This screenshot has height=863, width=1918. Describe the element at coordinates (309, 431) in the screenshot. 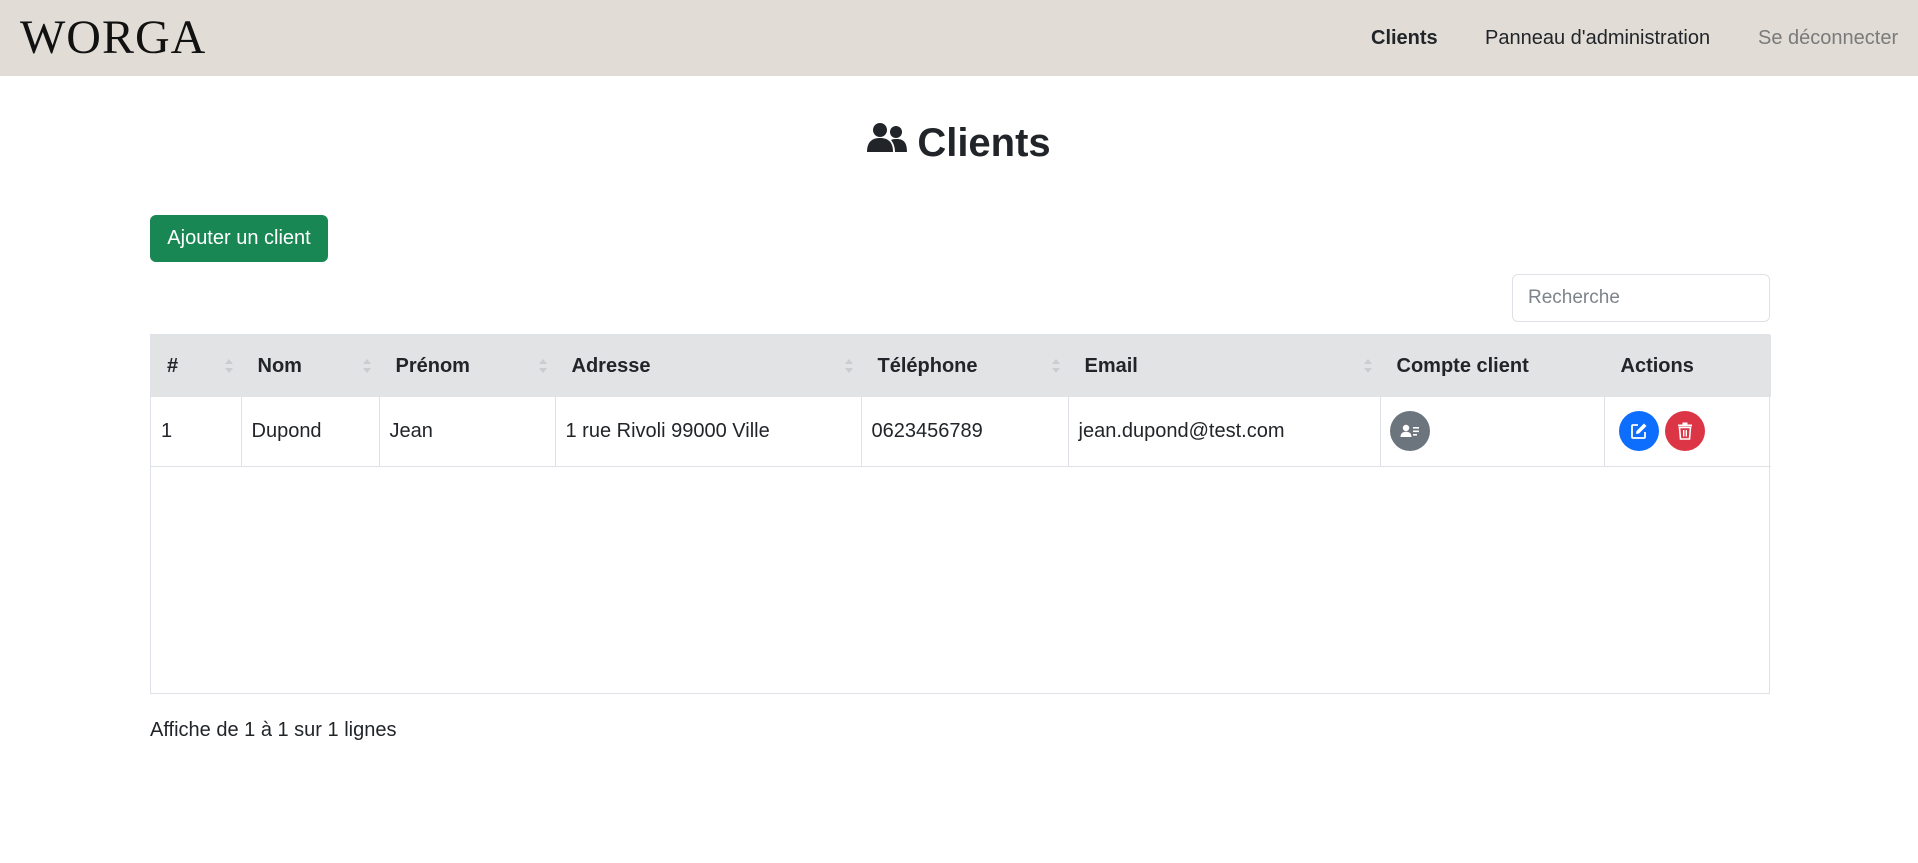

I see `cell-nom: Dupond` at that location.